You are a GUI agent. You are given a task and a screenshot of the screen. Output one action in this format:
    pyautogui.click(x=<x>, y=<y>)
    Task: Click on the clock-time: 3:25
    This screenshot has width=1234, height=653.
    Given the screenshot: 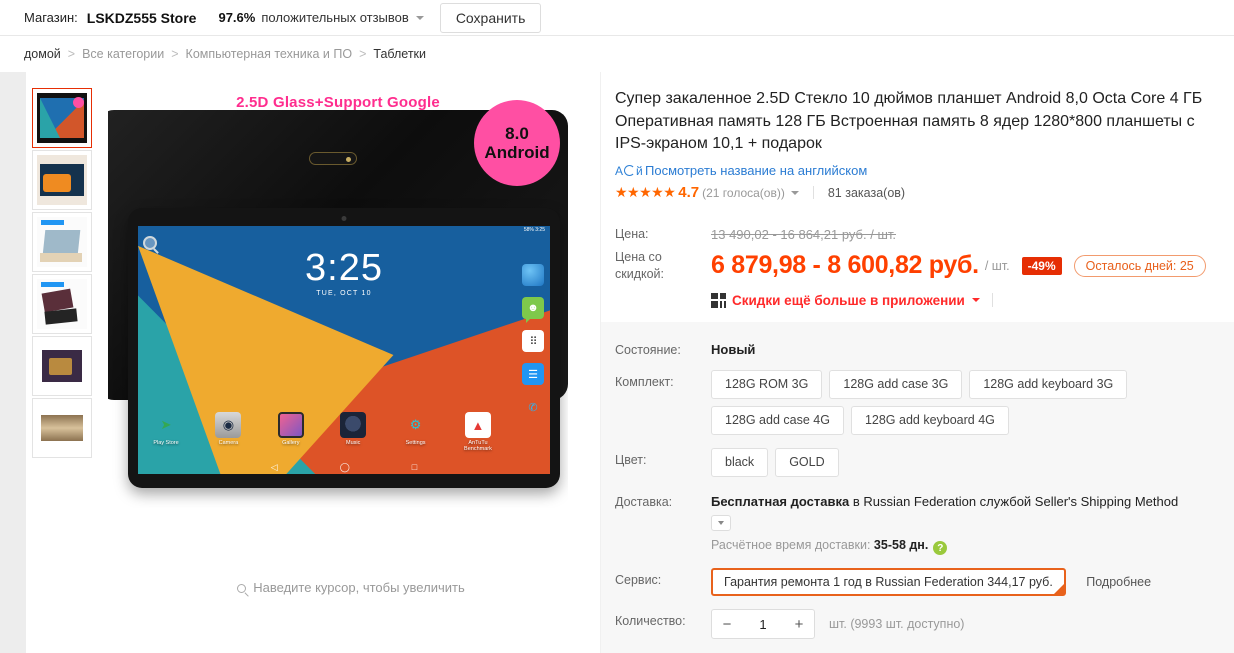 What is the action you would take?
    pyautogui.click(x=344, y=268)
    